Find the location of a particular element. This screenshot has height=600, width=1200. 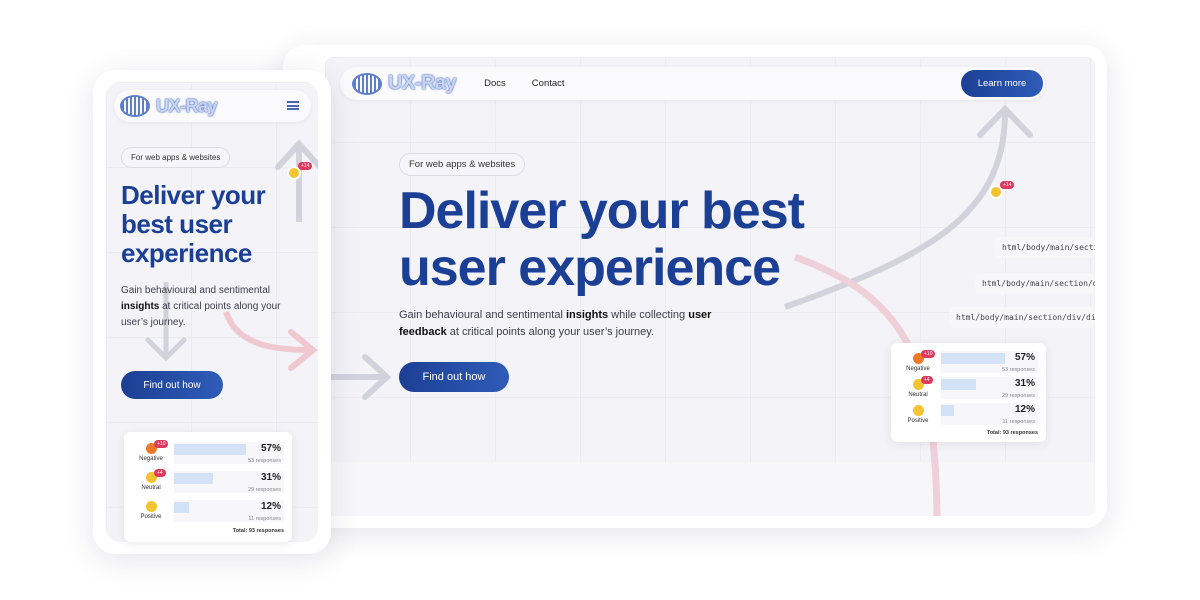

hamburger-menu-icon is located at coordinates (293, 105).